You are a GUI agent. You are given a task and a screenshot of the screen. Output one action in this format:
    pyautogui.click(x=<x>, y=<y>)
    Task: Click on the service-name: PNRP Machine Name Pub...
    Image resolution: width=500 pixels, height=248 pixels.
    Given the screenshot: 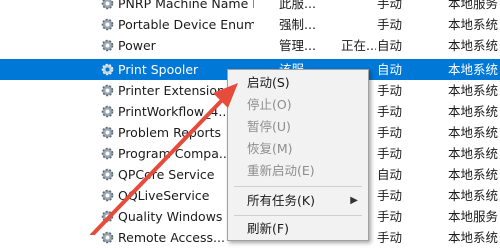 What is the action you would take?
    pyautogui.click(x=186, y=5)
    